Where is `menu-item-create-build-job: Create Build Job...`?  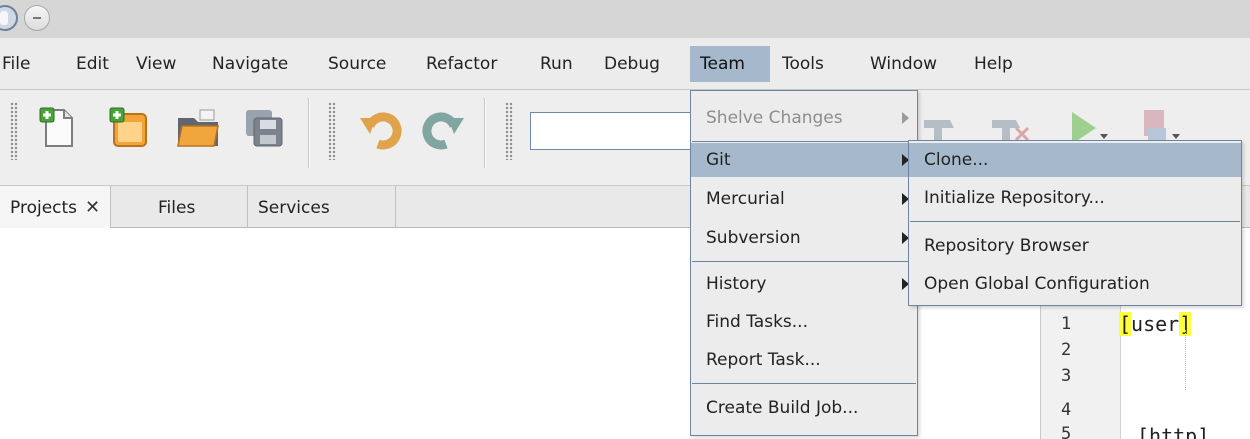 menu-item-create-build-job: Create Build Job... is located at coordinates (804, 408).